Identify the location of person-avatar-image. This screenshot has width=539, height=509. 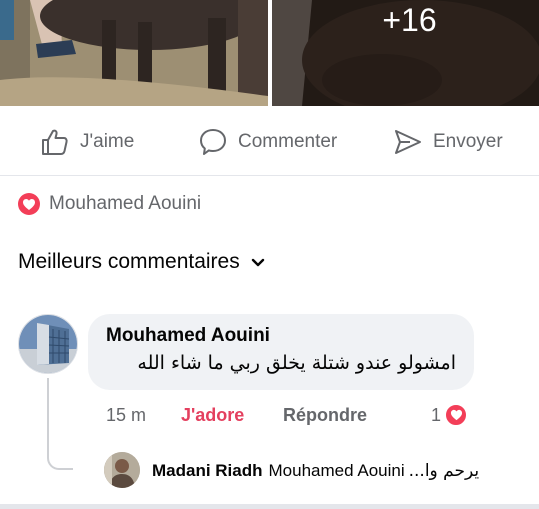
(122, 470).